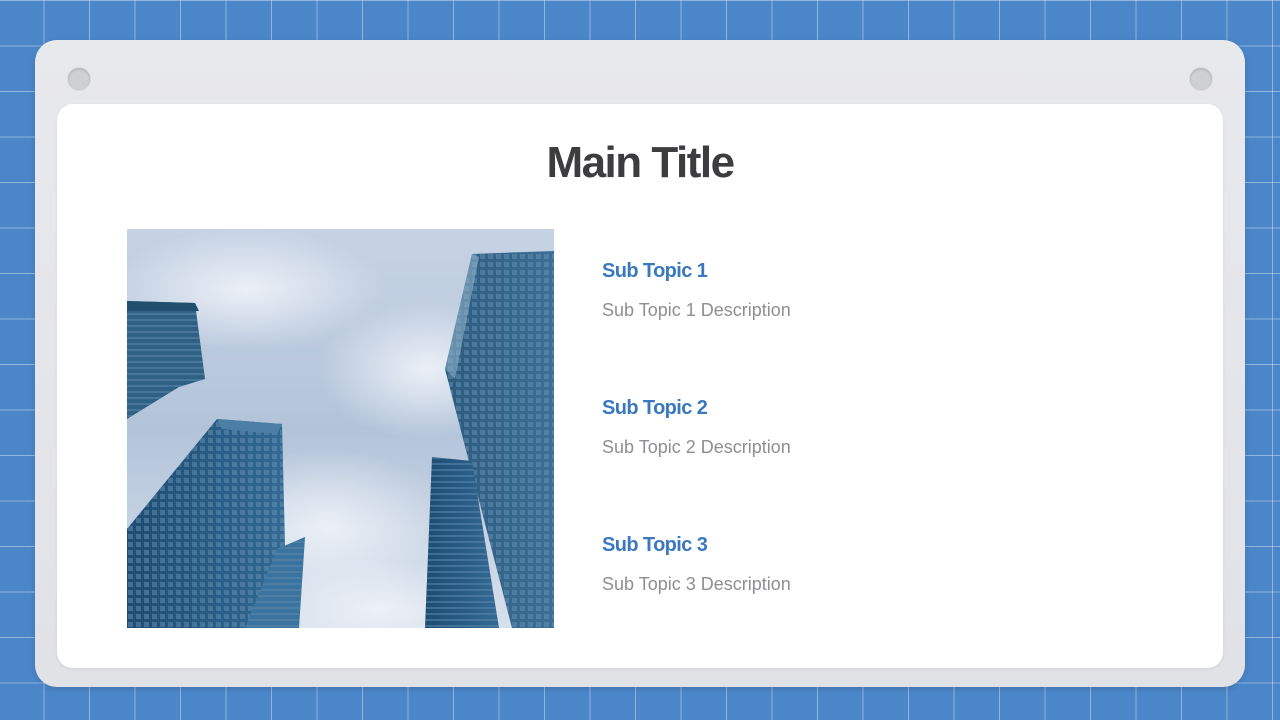 This screenshot has width=1280, height=720. What do you see at coordinates (696, 584) in the screenshot?
I see `topic-description: Sub Topic 3 Description` at bounding box center [696, 584].